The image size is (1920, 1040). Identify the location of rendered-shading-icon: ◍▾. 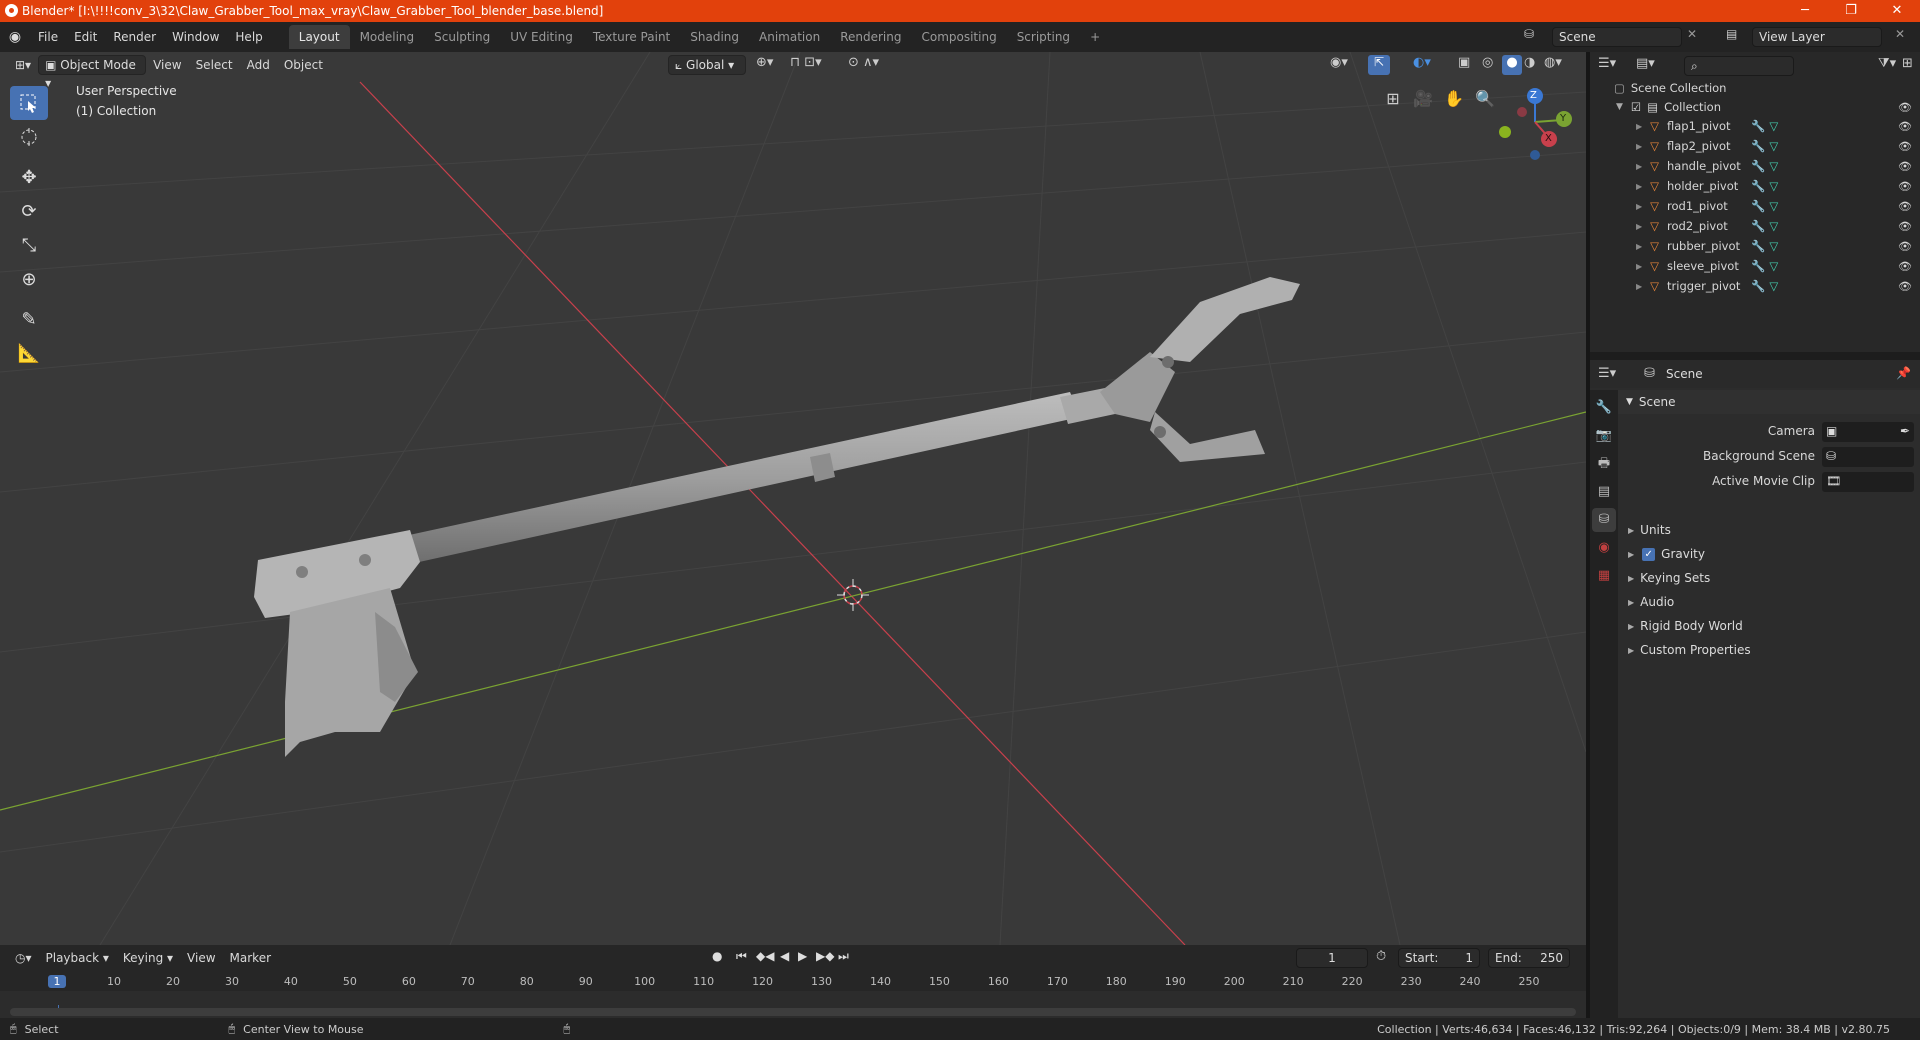
(1553, 62).